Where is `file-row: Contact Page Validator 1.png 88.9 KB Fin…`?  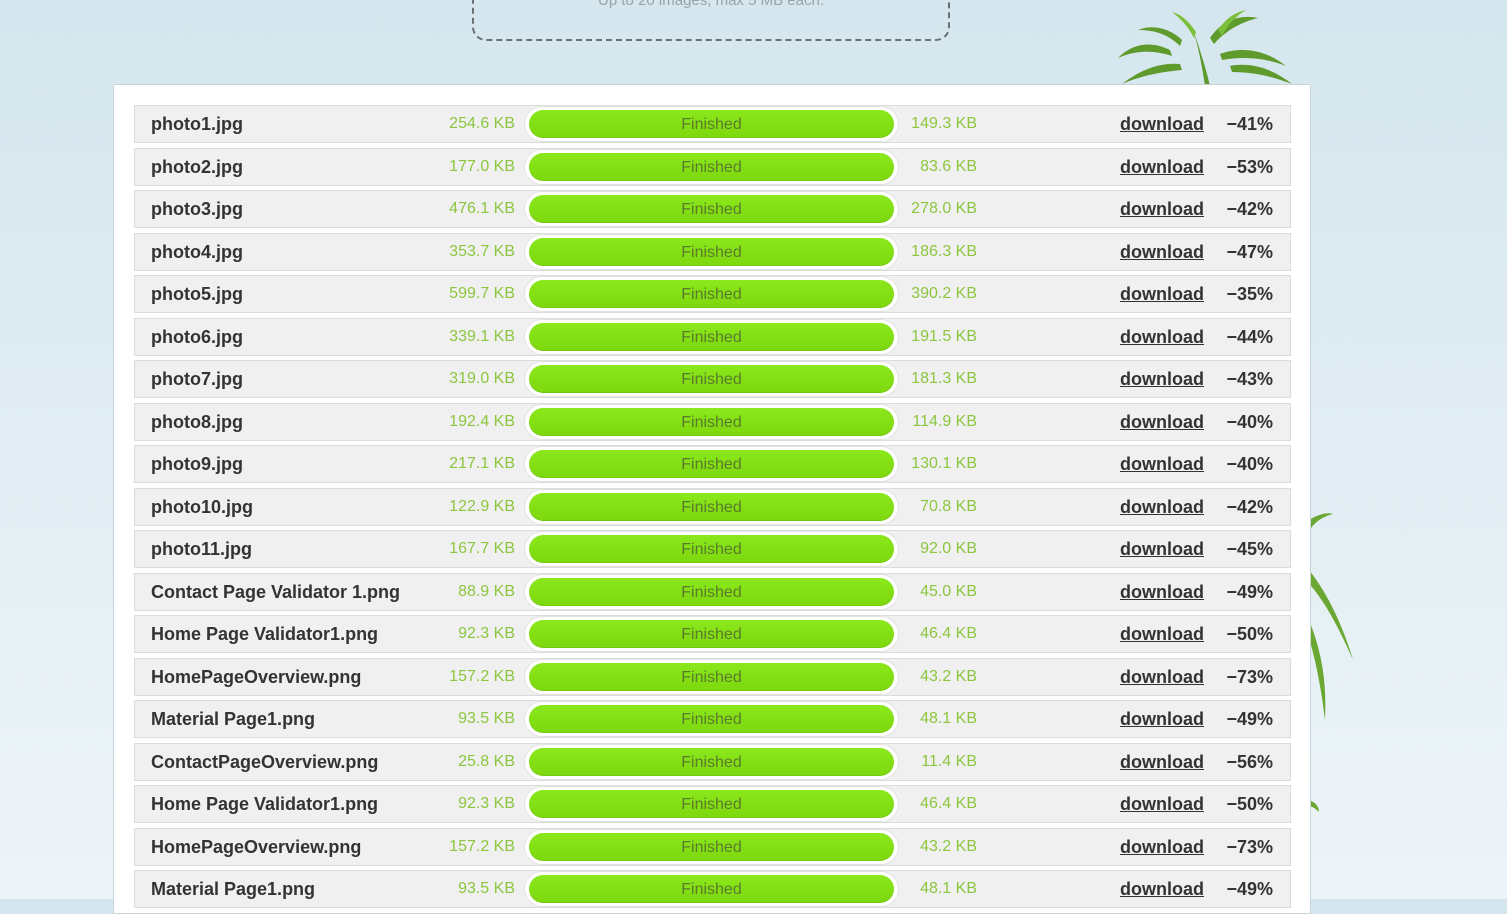 file-row: Contact Page Validator 1.png 88.9 KB Fin… is located at coordinates (712, 591).